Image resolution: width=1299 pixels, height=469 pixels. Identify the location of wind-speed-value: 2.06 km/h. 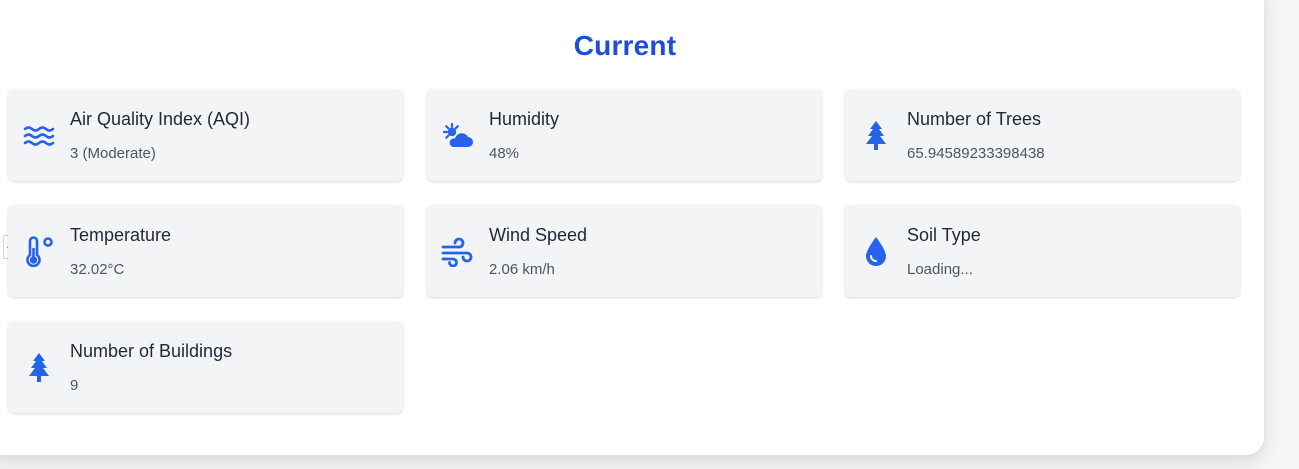
(522, 269).